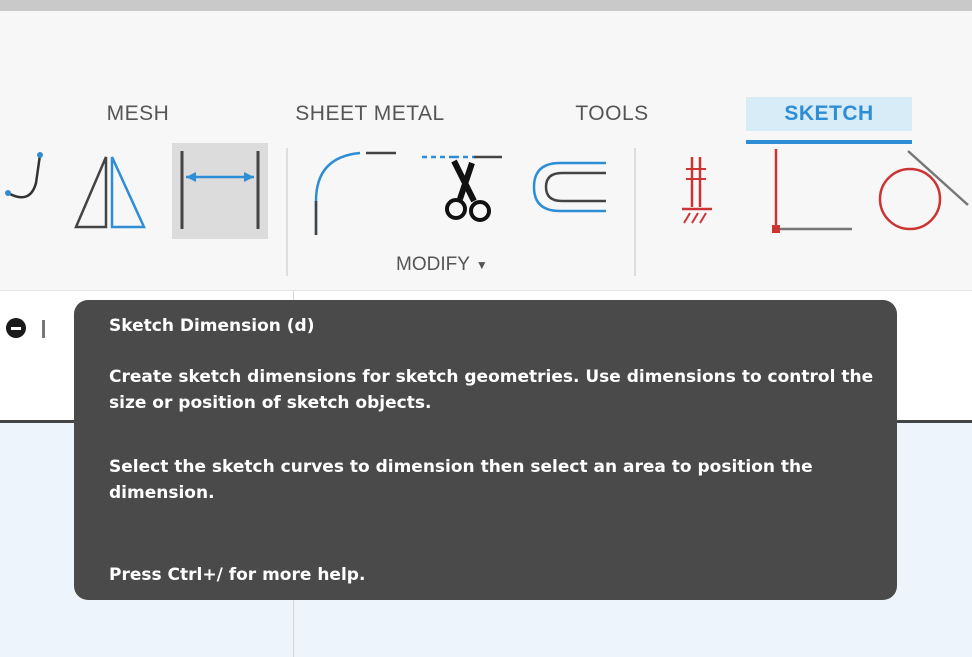 Image resolution: width=972 pixels, height=657 pixels. I want to click on constraint-fix-icon, so click(697, 190).